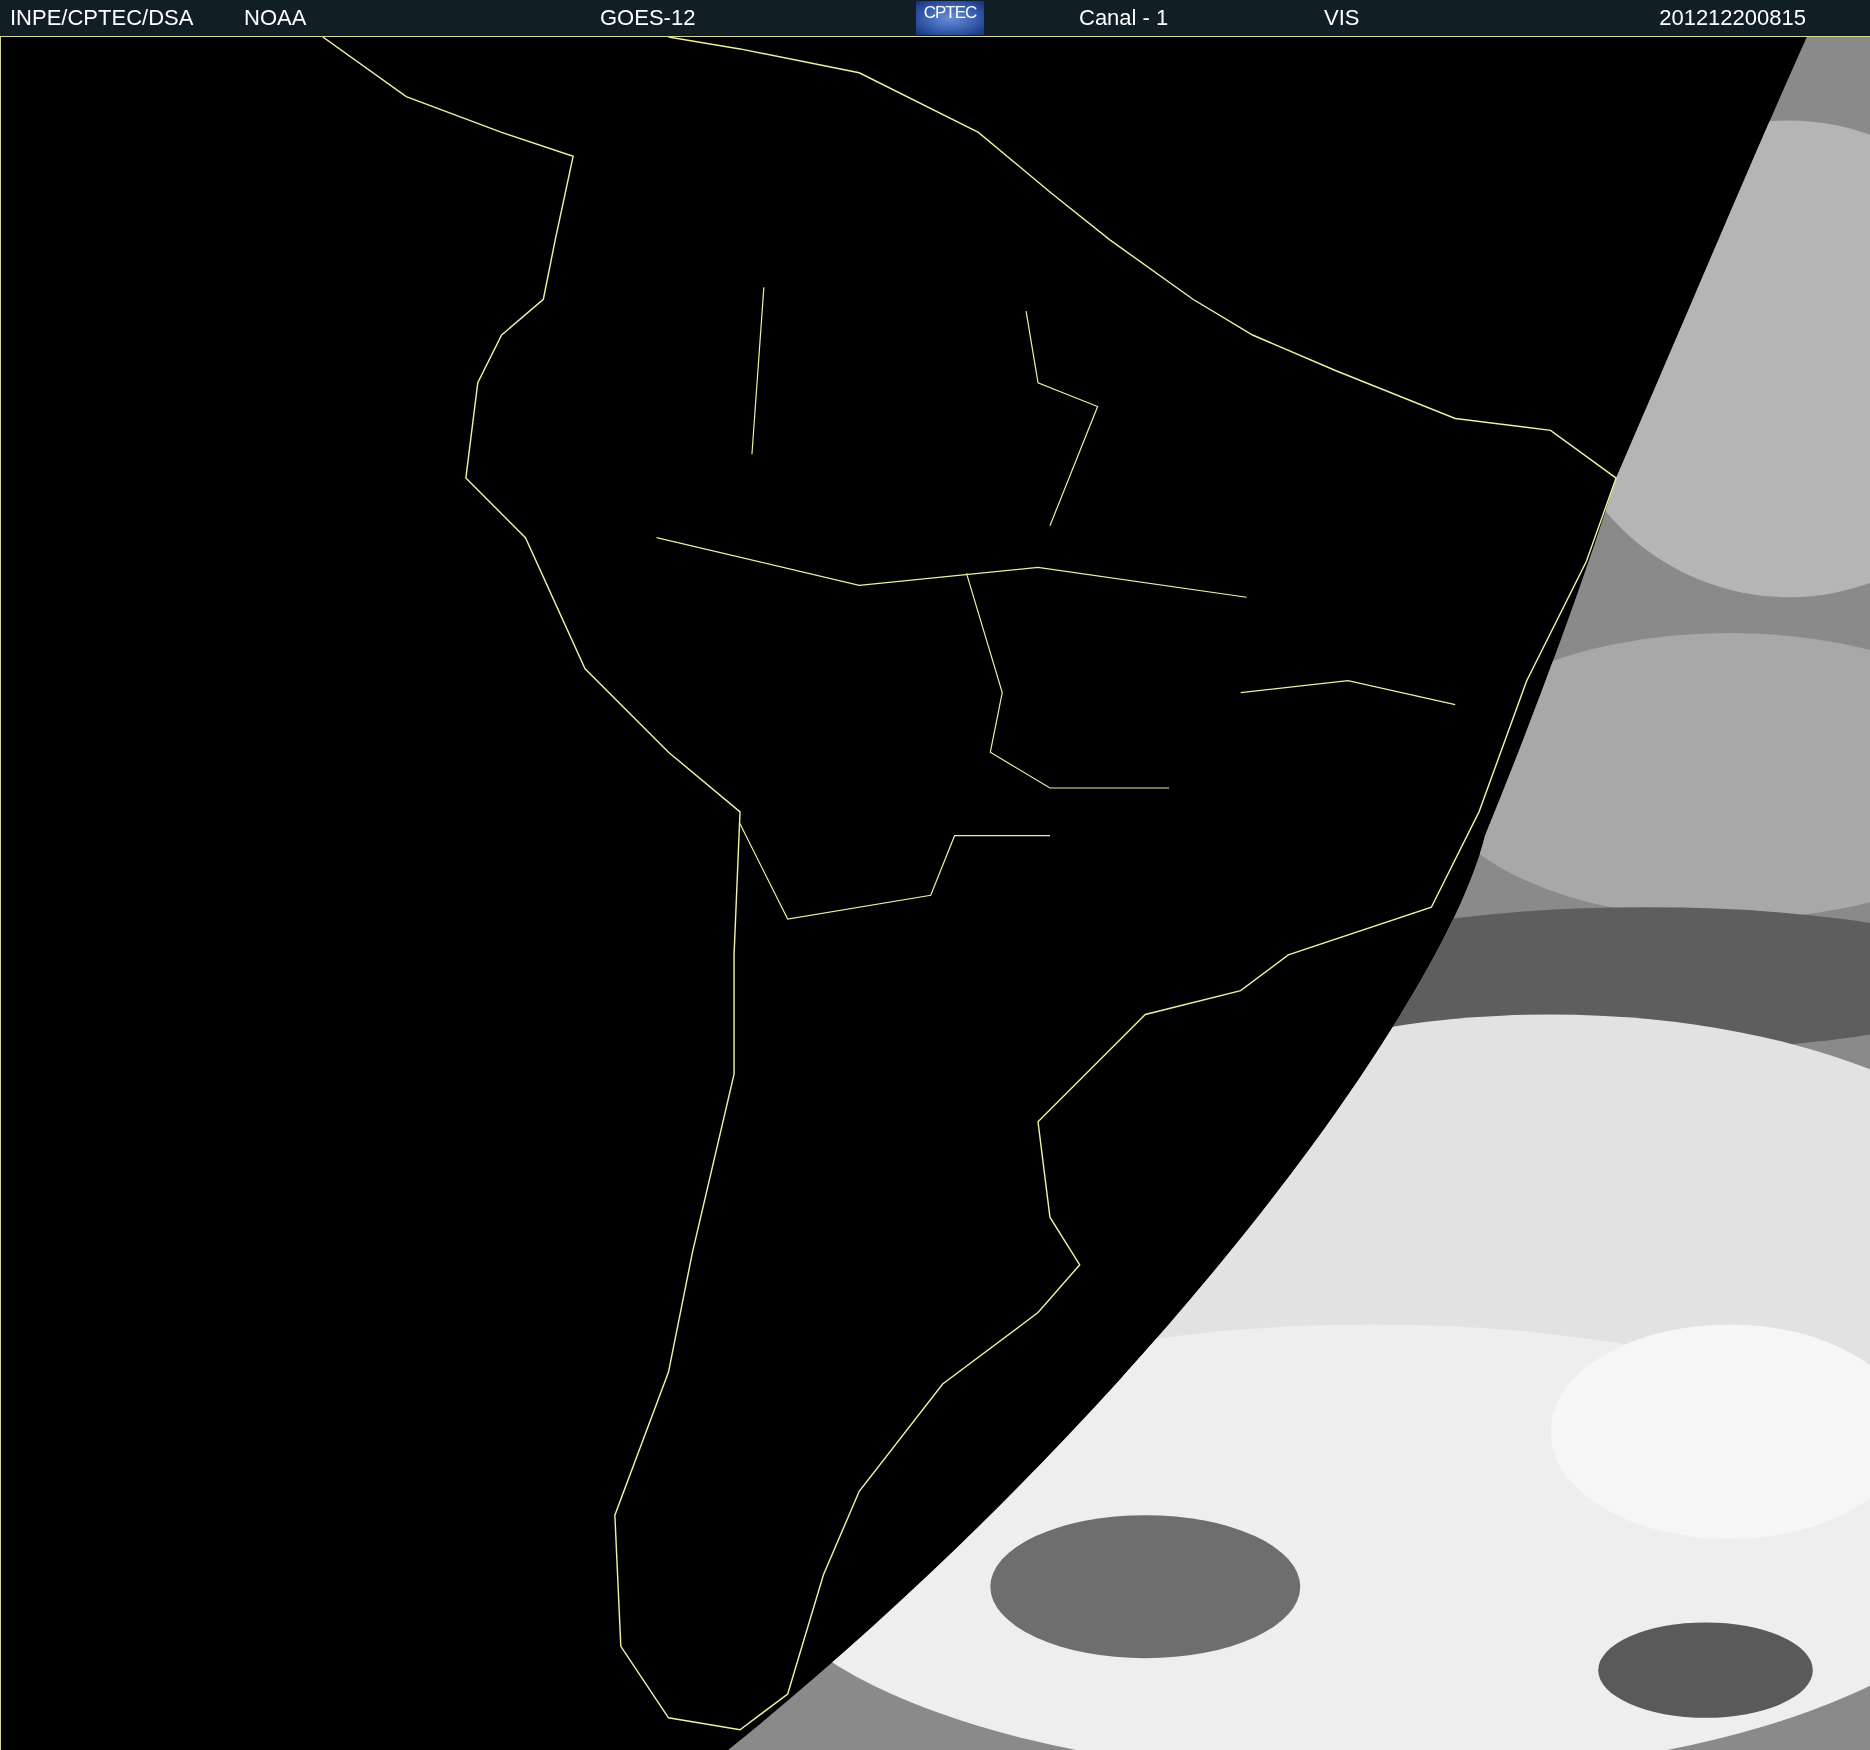 Image resolution: width=1870 pixels, height=1750 pixels. I want to click on header-label: NOAA, so click(276, 18).